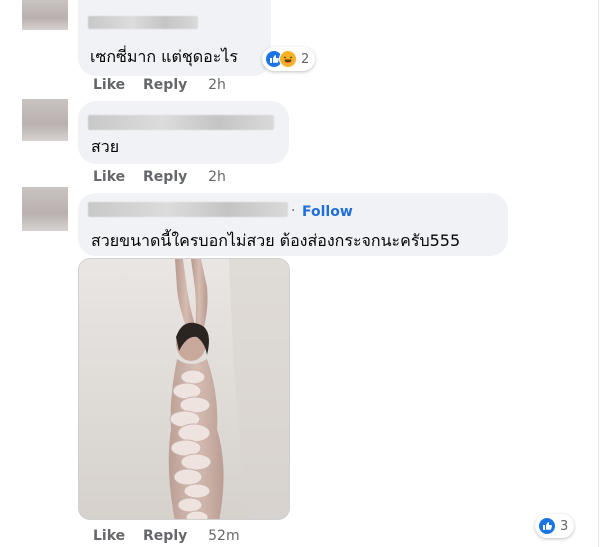 This screenshot has width=616, height=547. I want to click on comment-actions: Like Reply 52m, so click(166, 536).